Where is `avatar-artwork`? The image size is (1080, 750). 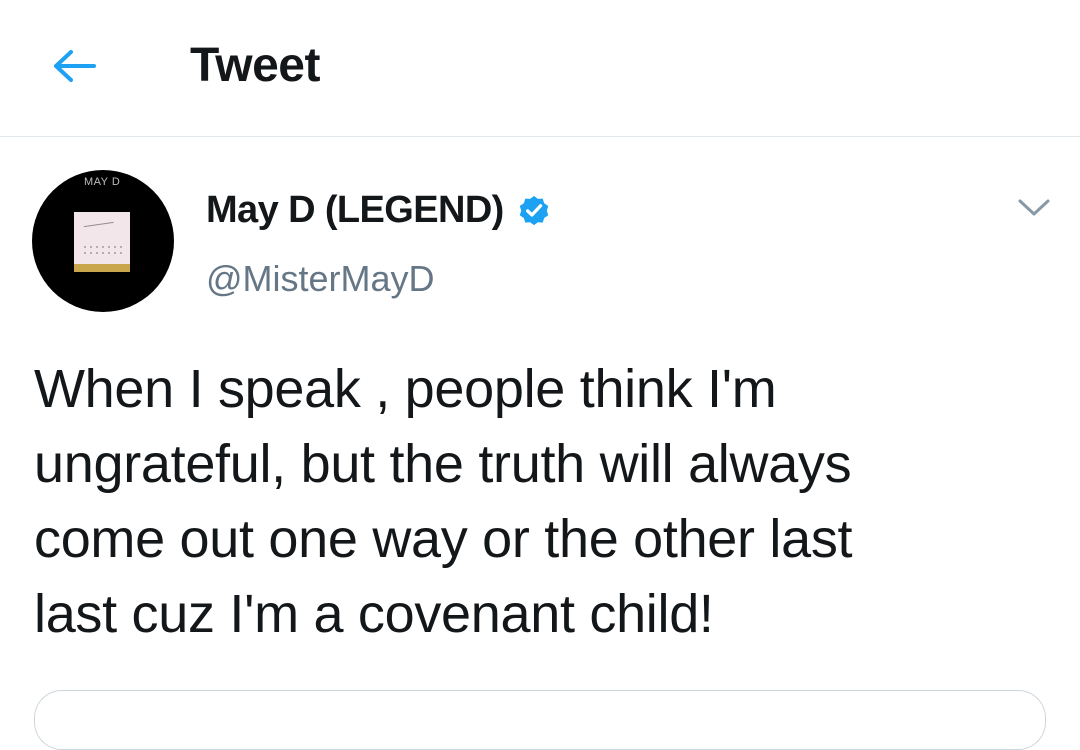 avatar-artwork is located at coordinates (102, 242).